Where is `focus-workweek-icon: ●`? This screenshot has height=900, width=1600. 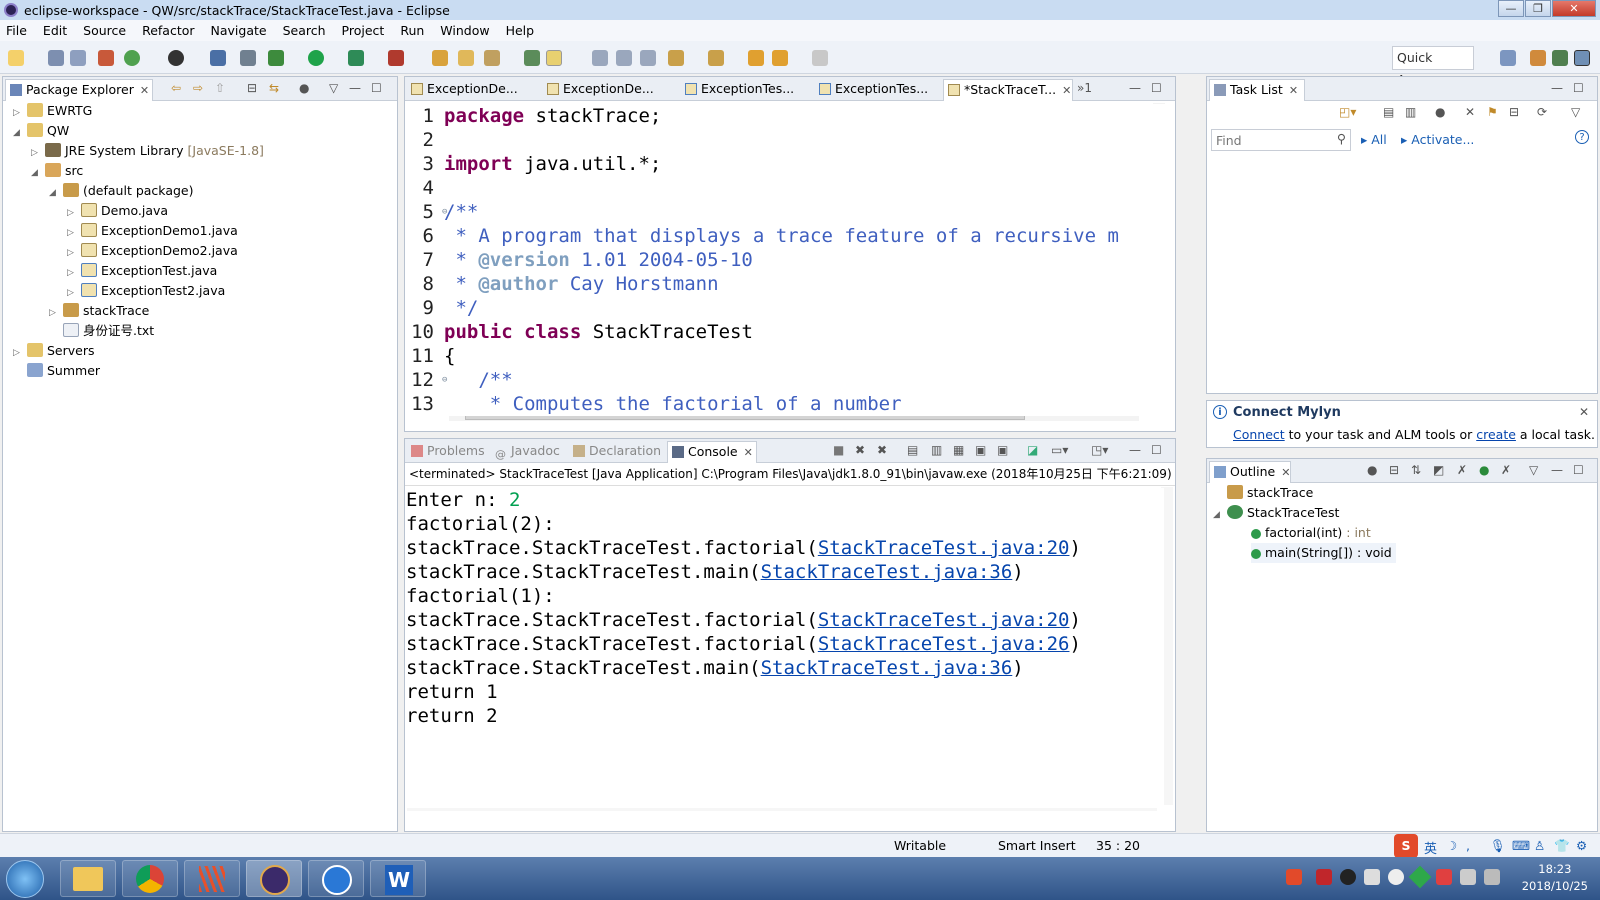 focus-workweek-icon: ● is located at coordinates (1440, 112).